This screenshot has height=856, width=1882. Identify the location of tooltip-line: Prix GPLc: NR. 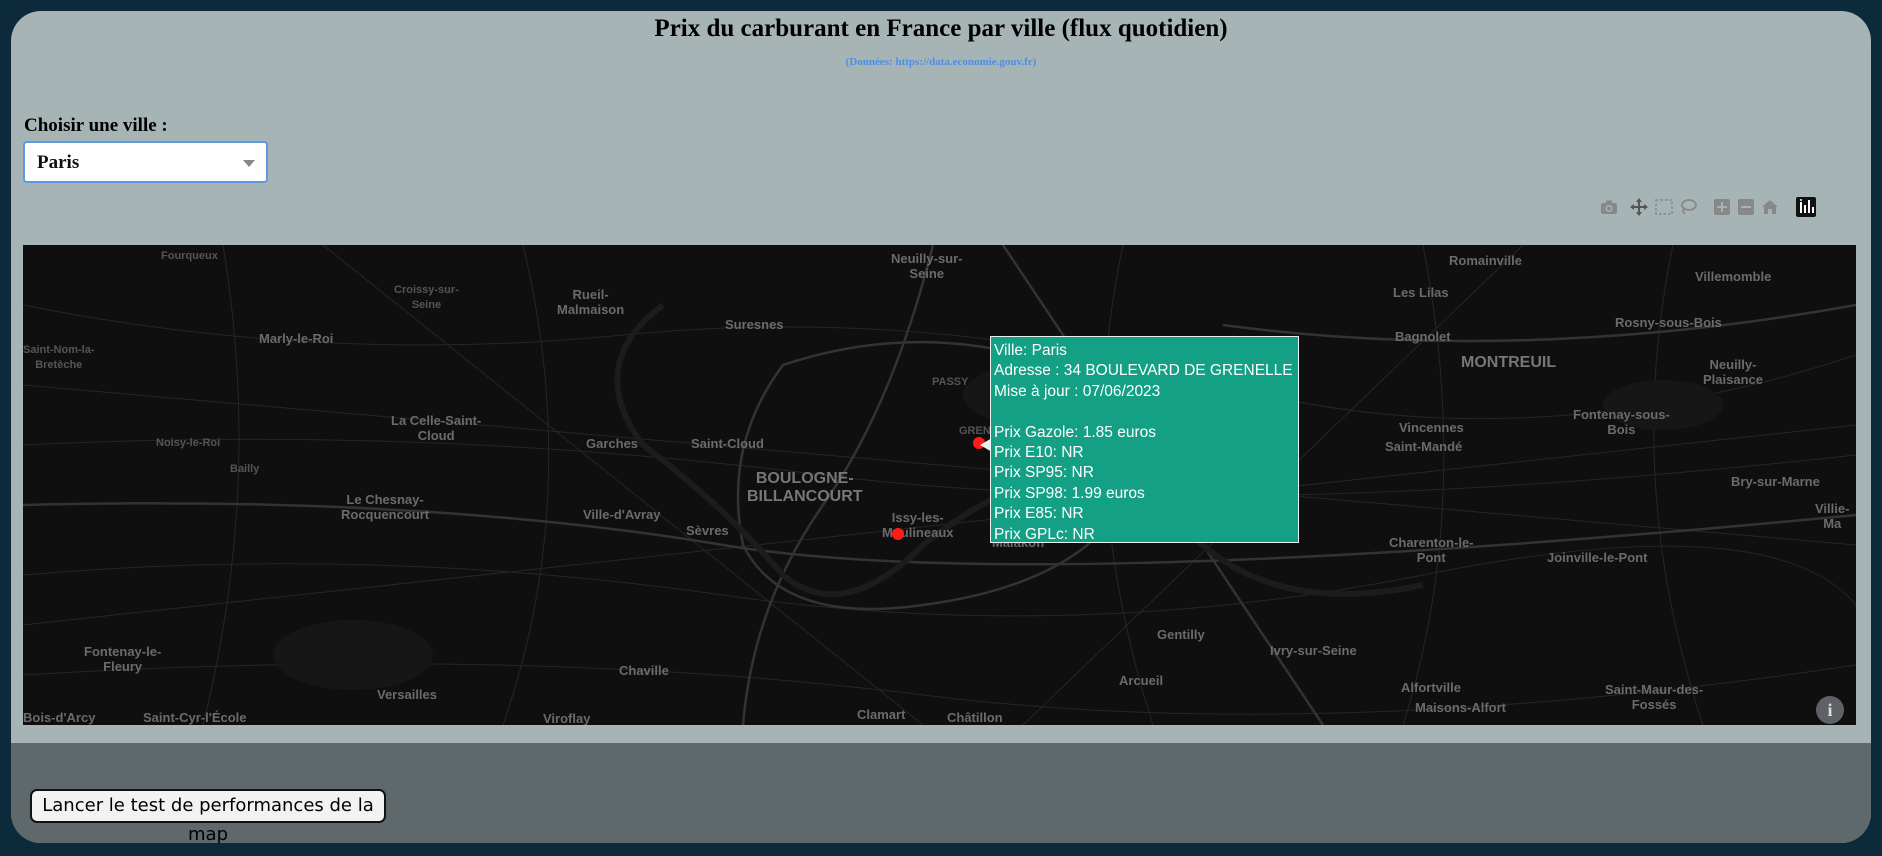
(1044, 534).